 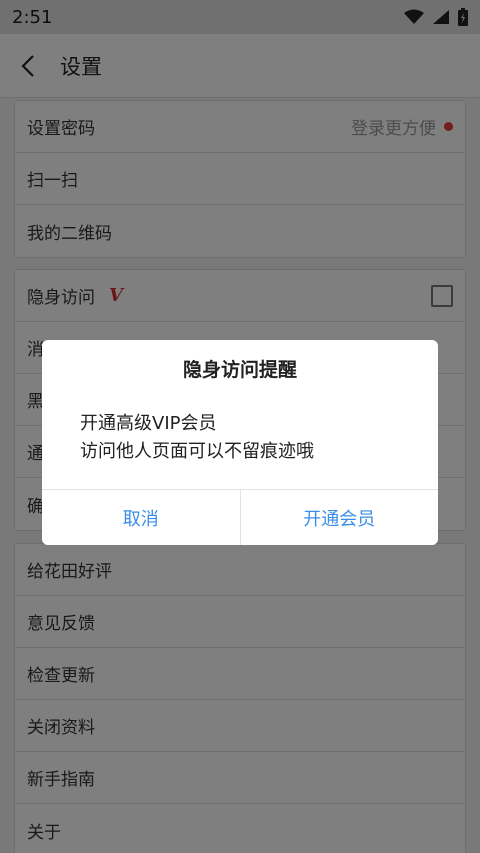 I want to click on dialog-line-2: 访问他人页面可以不留痕迹哦, so click(x=197, y=451).